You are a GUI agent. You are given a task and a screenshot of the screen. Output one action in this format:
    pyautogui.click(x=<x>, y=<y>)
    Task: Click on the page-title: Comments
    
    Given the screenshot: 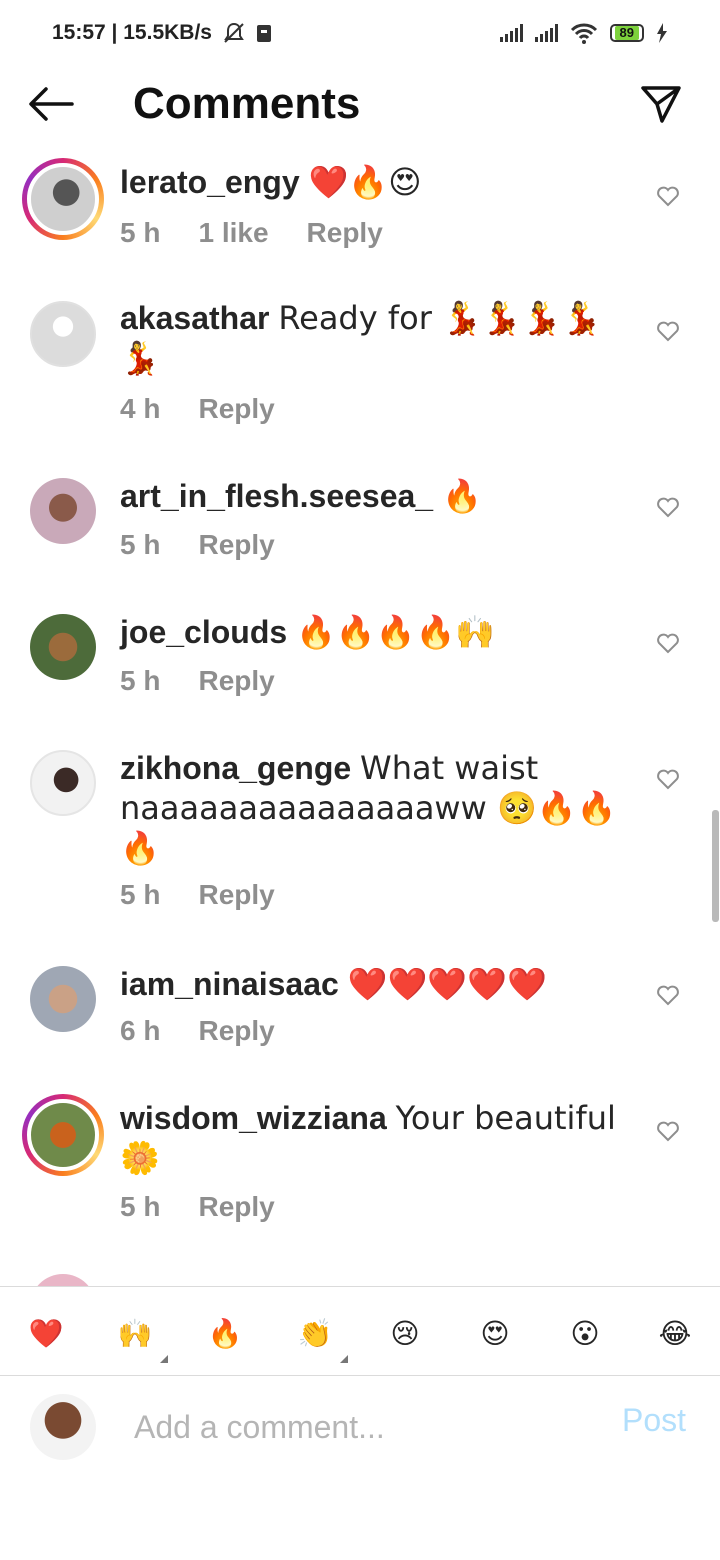 What is the action you would take?
    pyautogui.click(x=247, y=103)
    